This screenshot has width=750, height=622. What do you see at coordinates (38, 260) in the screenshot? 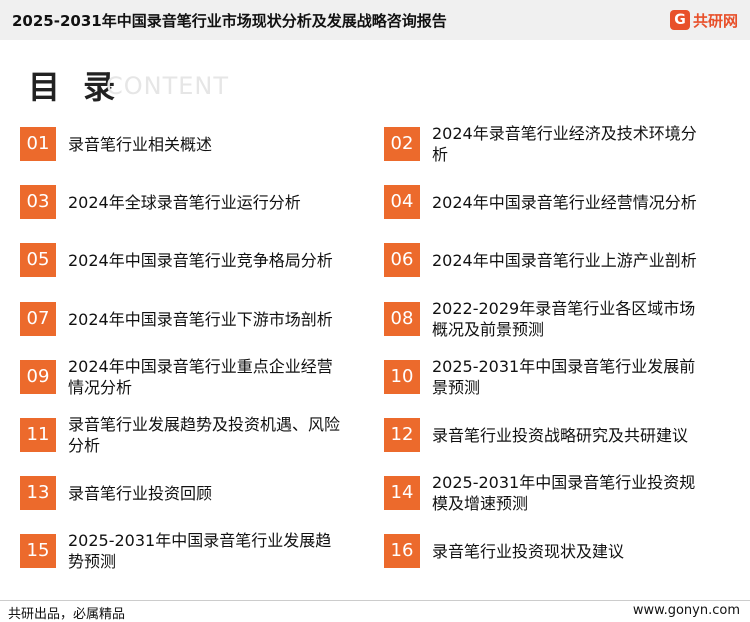
I see `toc-item-number: 05` at bounding box center [38, 260].